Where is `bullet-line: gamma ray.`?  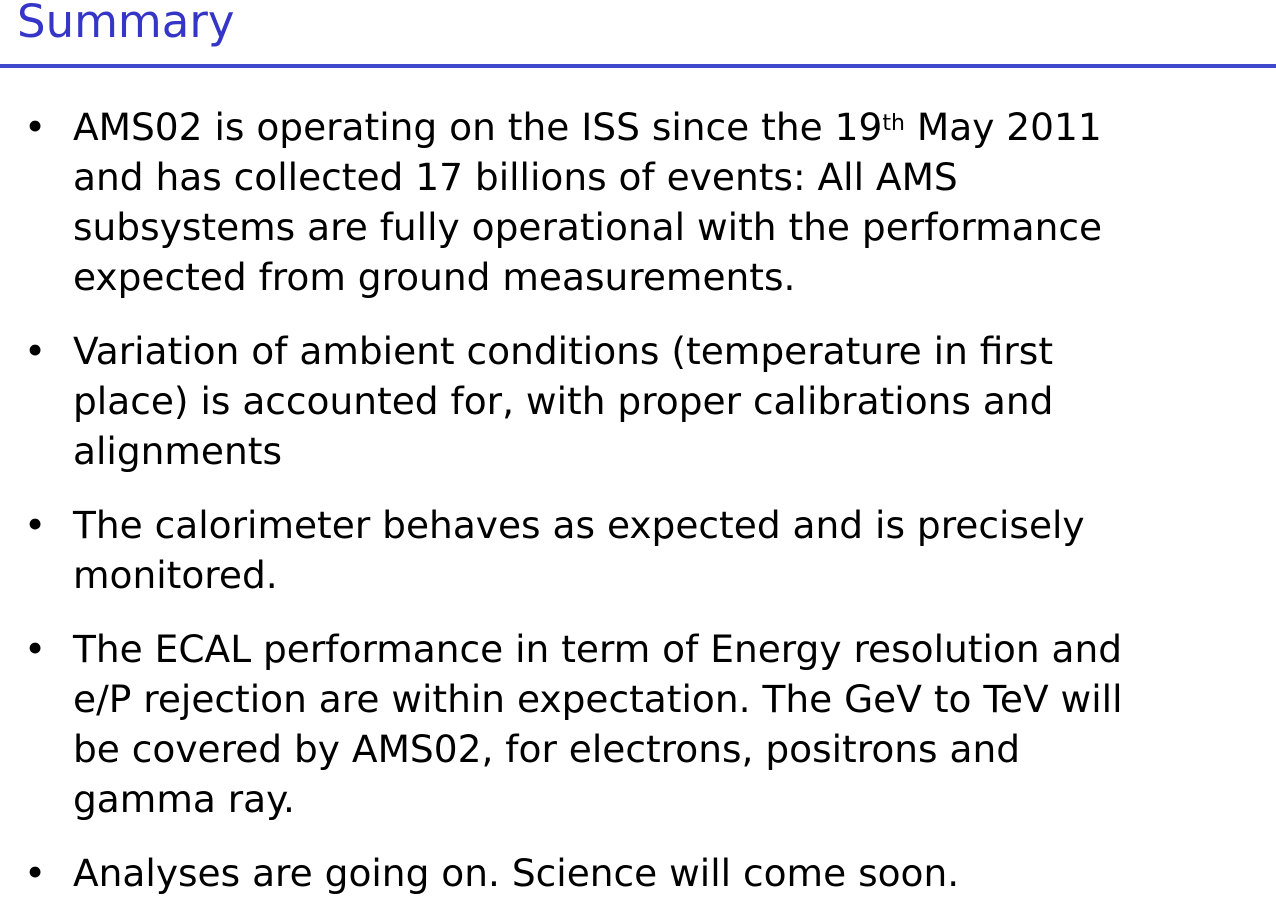 bullet-line: gamma ray. is located at coordinates (184, 799).